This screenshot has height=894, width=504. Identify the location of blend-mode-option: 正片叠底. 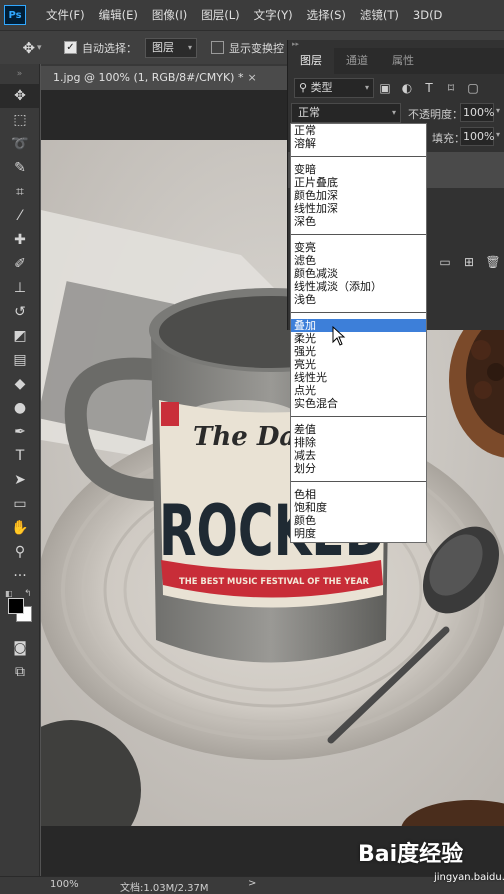
(358, 182).